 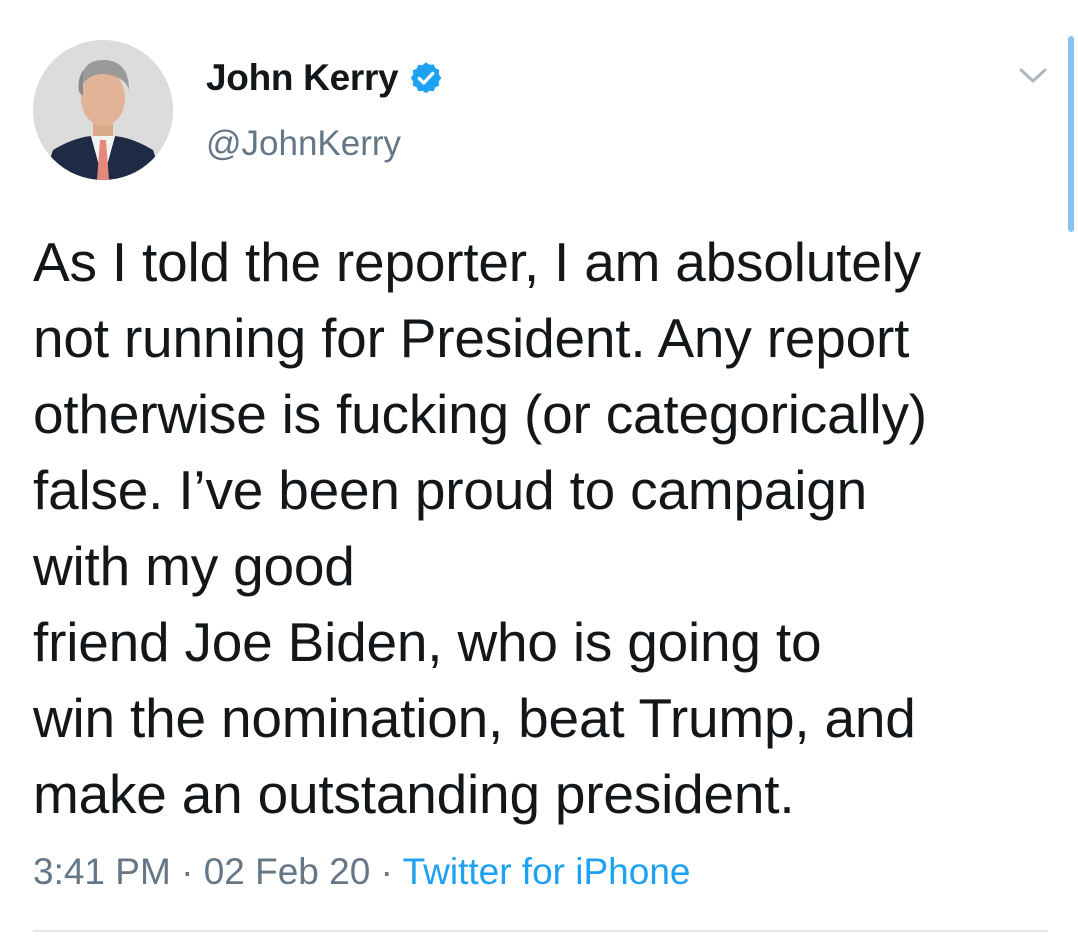 What do you see at coordinates (477, 262) in the screenshot?
I see `tweet-text-line: As I told the reporter, I am absolutely` at bounding box center [477, 262].